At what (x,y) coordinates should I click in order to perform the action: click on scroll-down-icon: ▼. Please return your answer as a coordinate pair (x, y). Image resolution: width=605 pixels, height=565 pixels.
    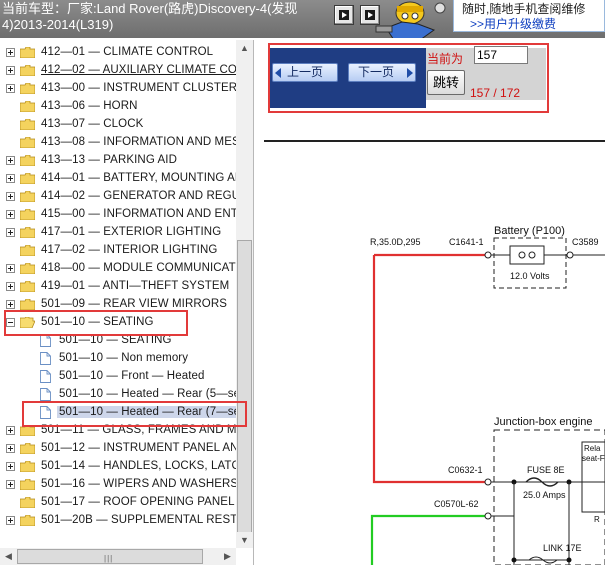
    Looking at the image, I should click on (244, 540).